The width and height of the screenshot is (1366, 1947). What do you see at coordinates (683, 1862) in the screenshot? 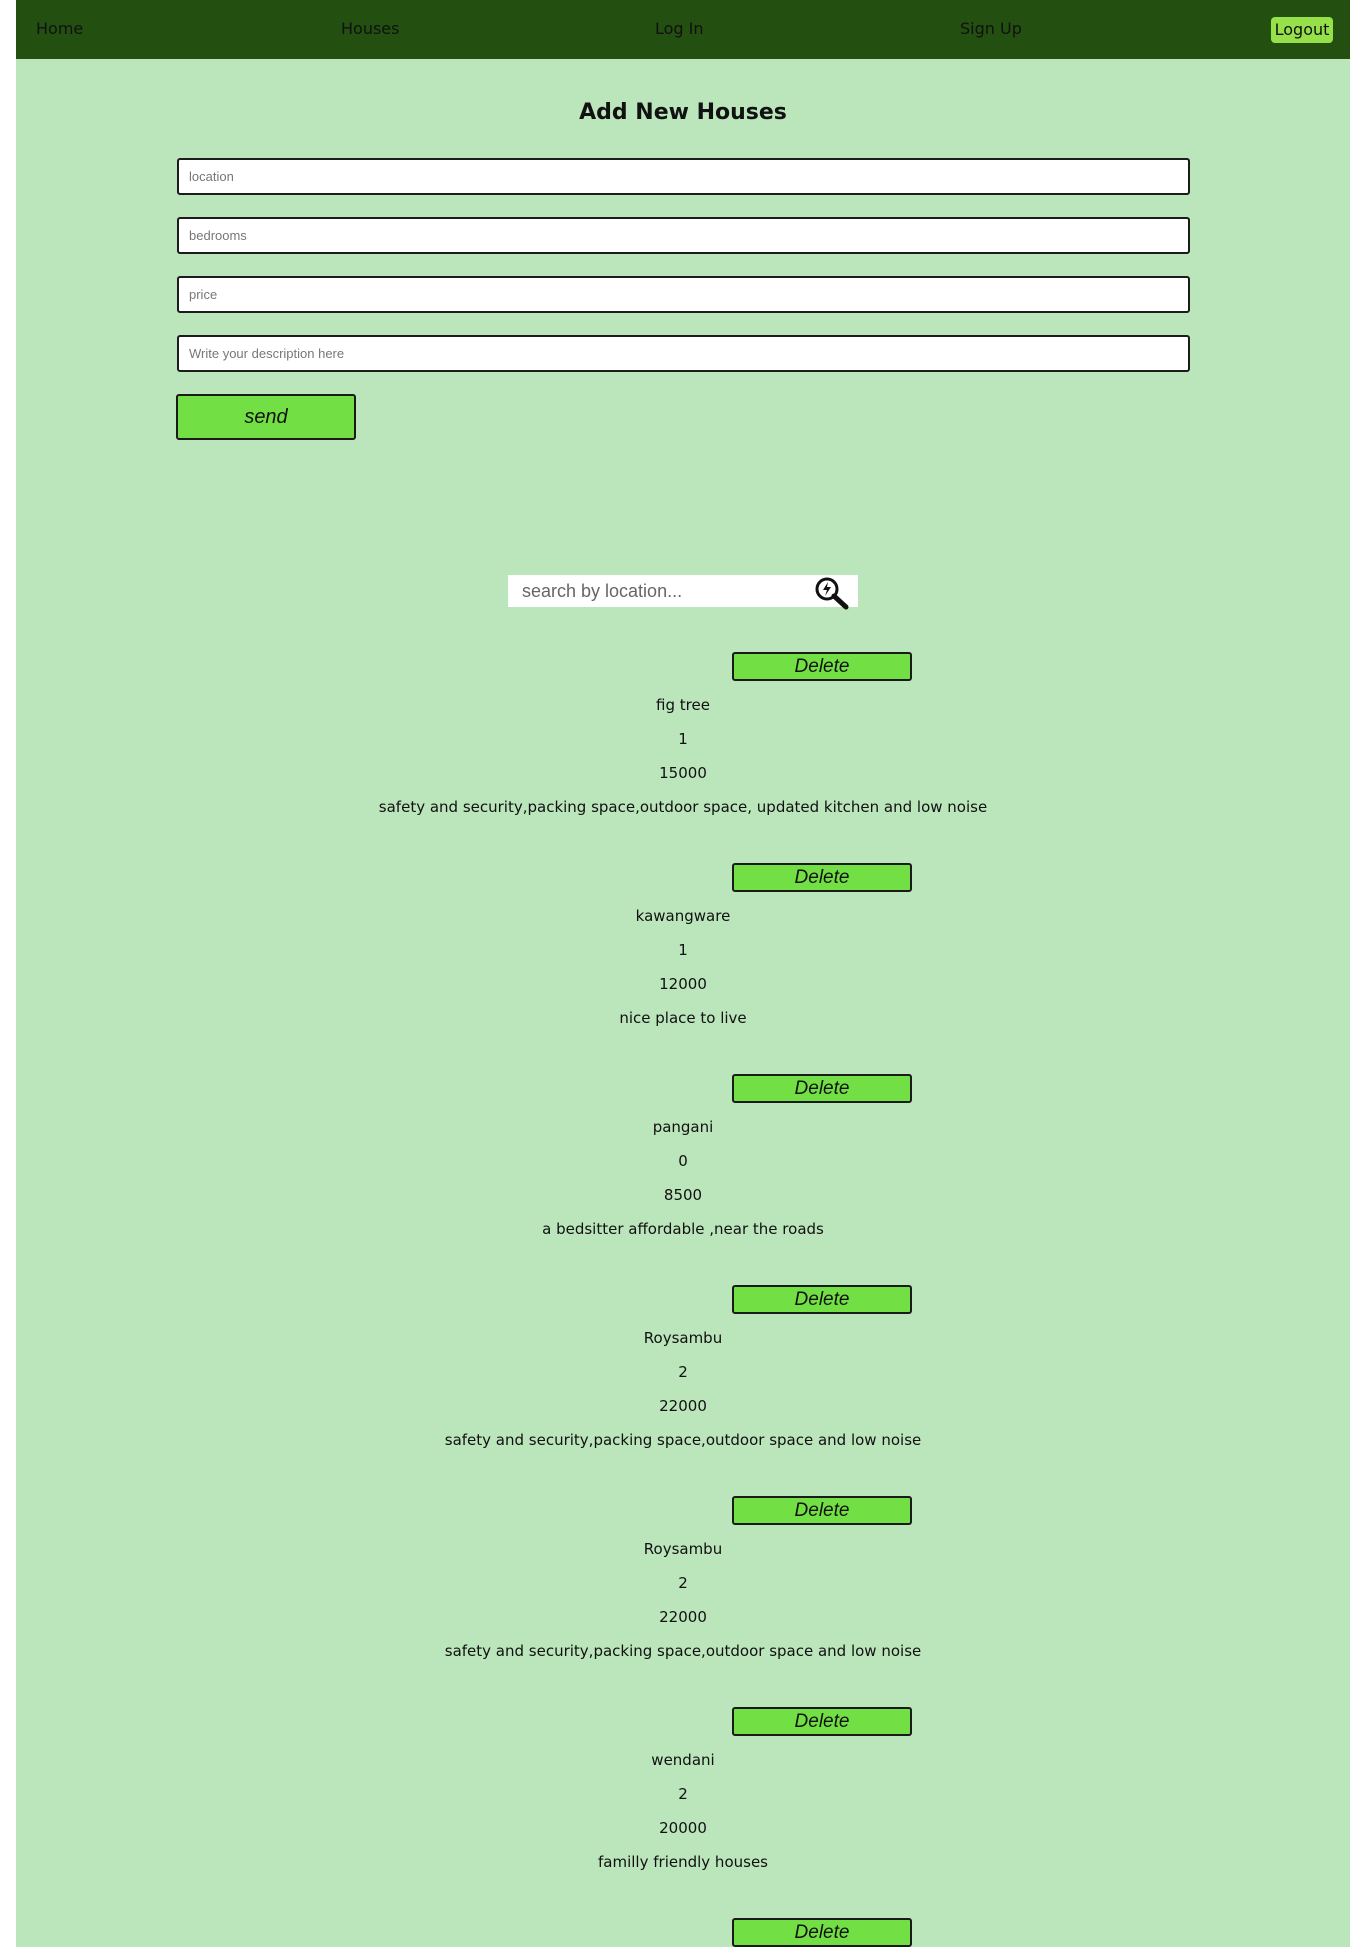
I see `house-description: familly friendly houses` at bounding box center [683, 1862].